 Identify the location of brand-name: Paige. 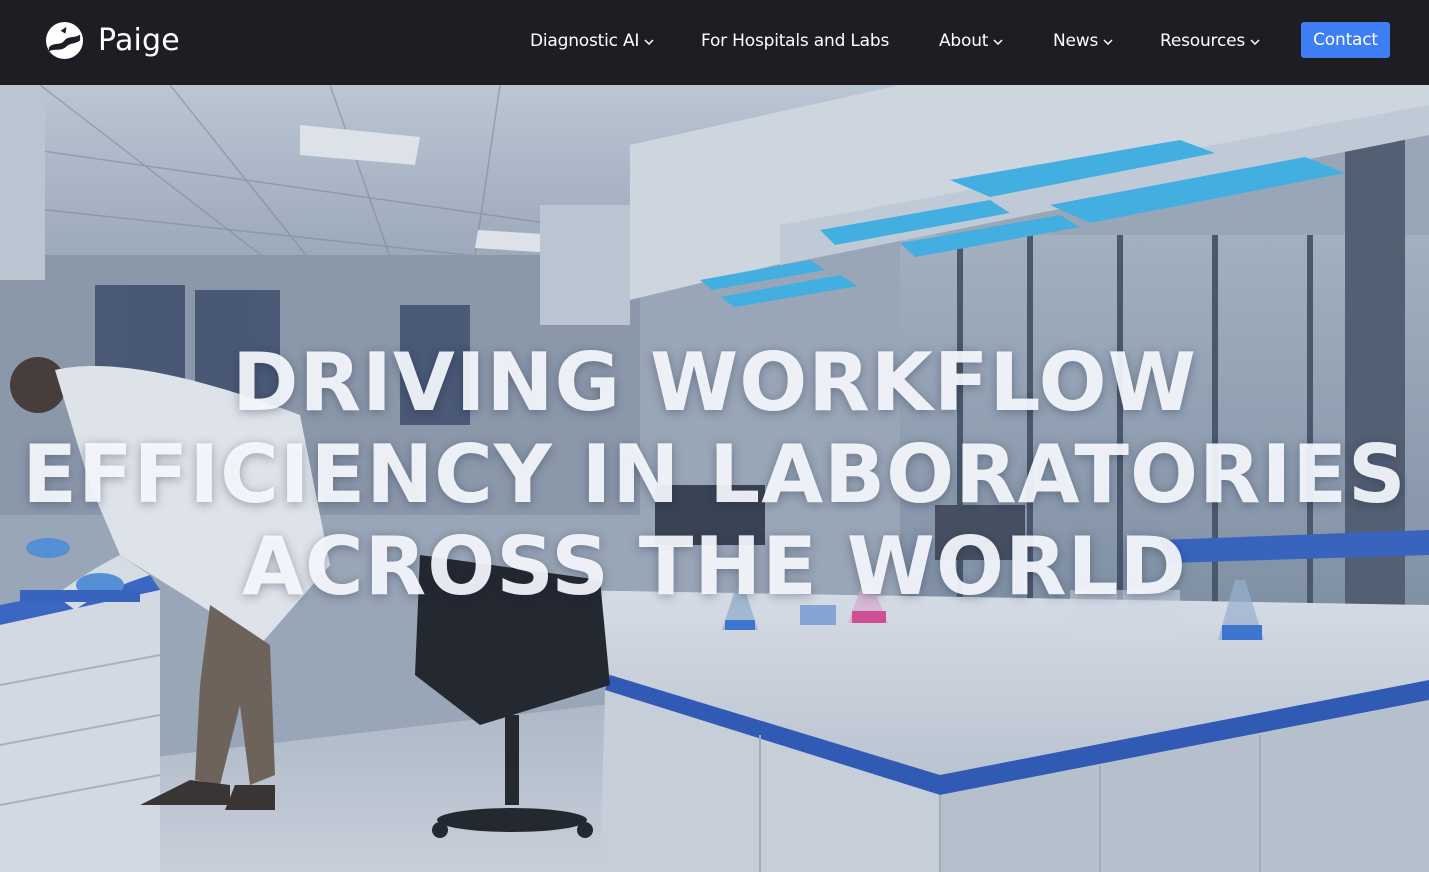
(139, 40).